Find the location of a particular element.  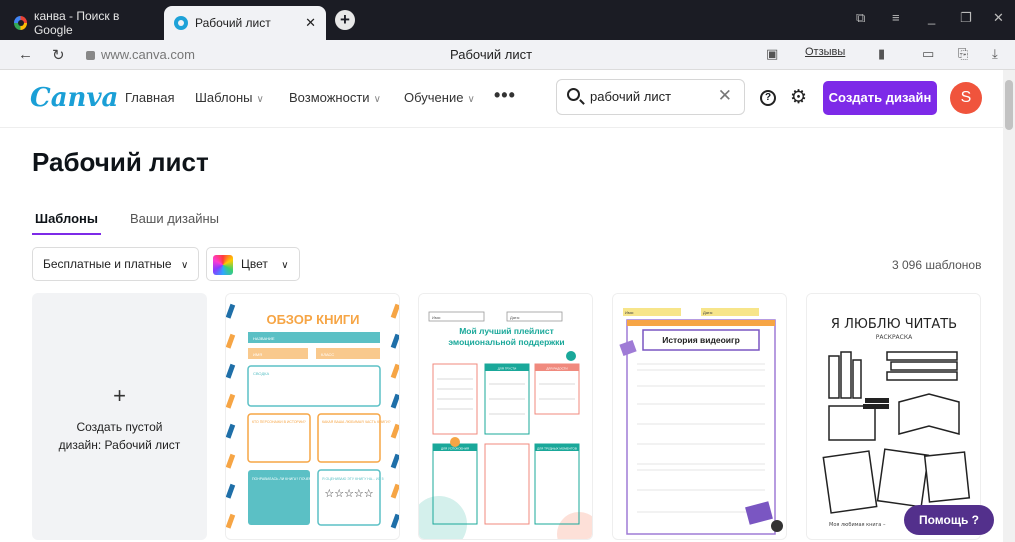

template-card-videogames: Имя: Дата: История видеоигр is located at coordinates (699, 416).